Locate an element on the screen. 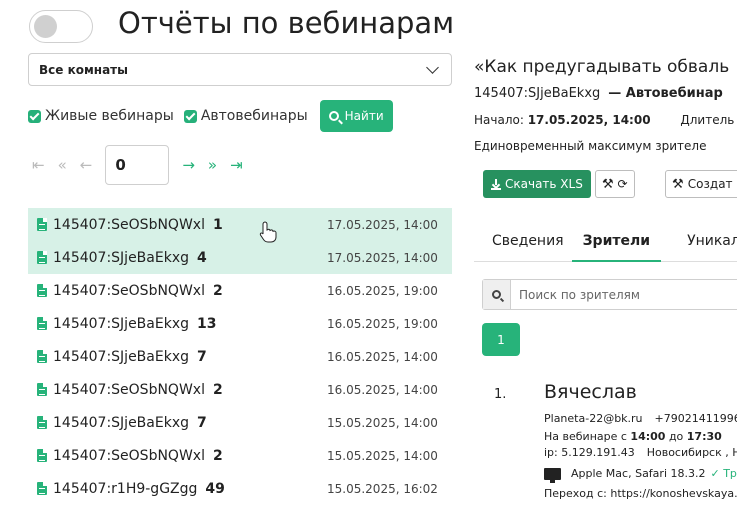  page-number-input: 0 is located at coordinates (137, 165).